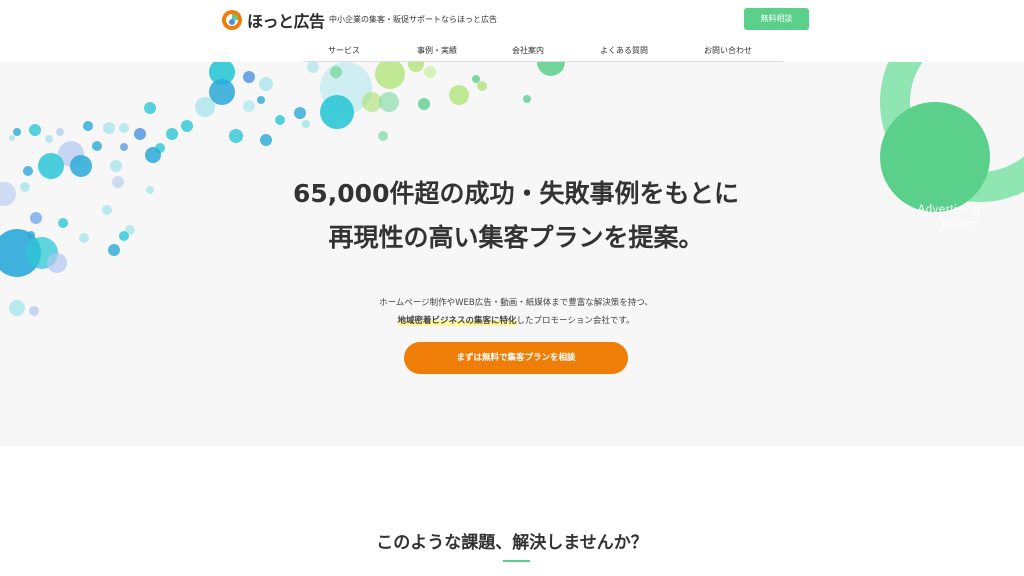 The image size is (1024, 576). What do you see at coordinates (948, 210) in the screenshot?
I see `badge-line-1: Advertising` at bounding box center [948, 210].